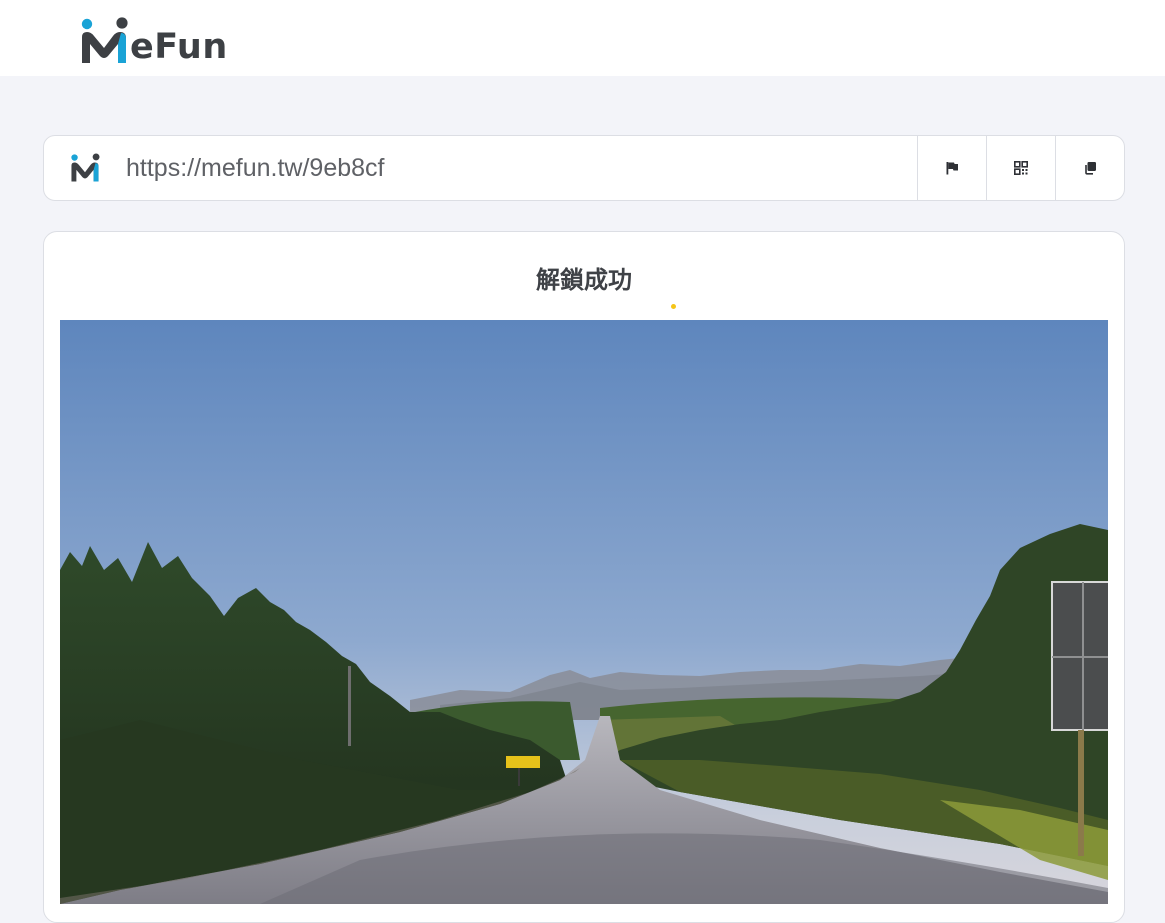 Image resolution: width=1165 pixels, height=923 pixels. I want to click on mefun-mark-icon, so click(85, 167).